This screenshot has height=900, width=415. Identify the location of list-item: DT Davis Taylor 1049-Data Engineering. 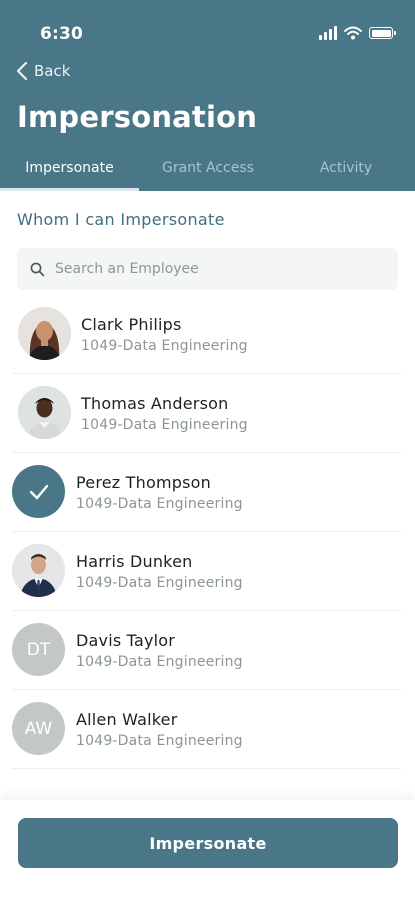
(207, 650).